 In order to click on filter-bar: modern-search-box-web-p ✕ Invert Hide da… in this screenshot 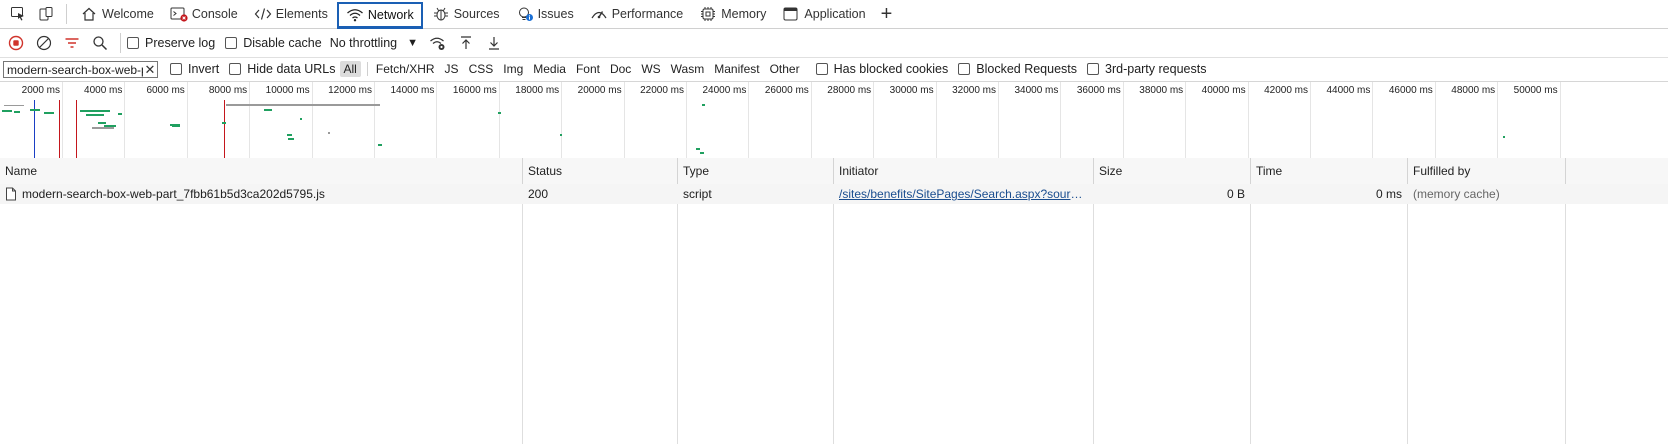, I will do `click(834, 70)`.